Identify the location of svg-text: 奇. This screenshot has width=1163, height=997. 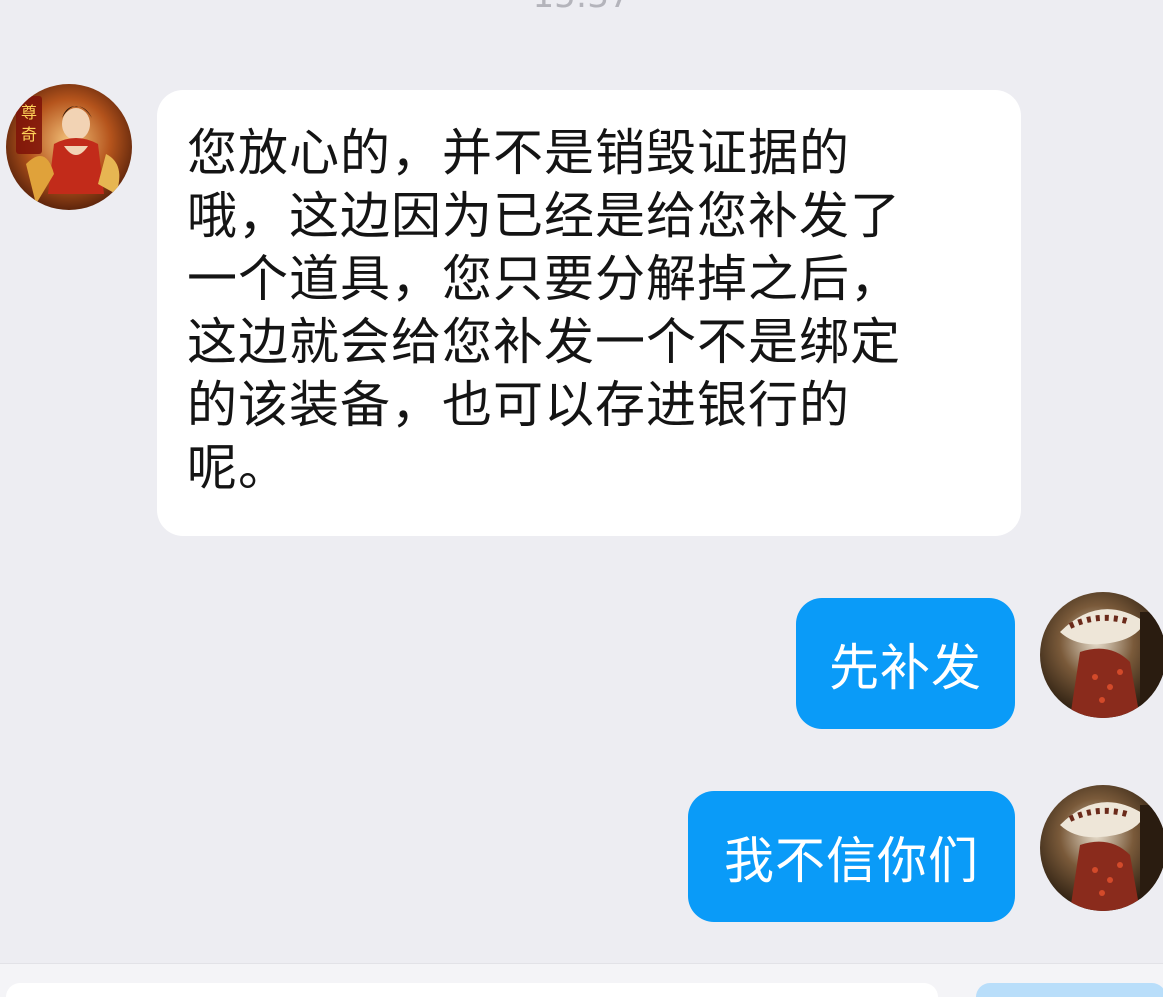
(29, 134).